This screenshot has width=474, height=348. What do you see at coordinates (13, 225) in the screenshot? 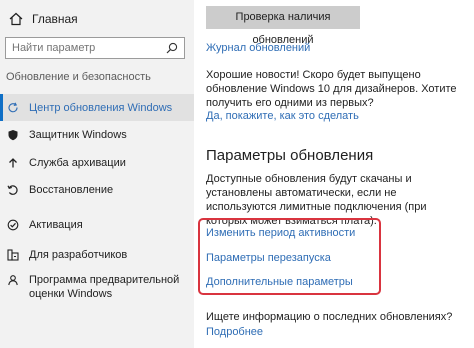
I see `check-circle-icon` at bounding box center [13, 225].